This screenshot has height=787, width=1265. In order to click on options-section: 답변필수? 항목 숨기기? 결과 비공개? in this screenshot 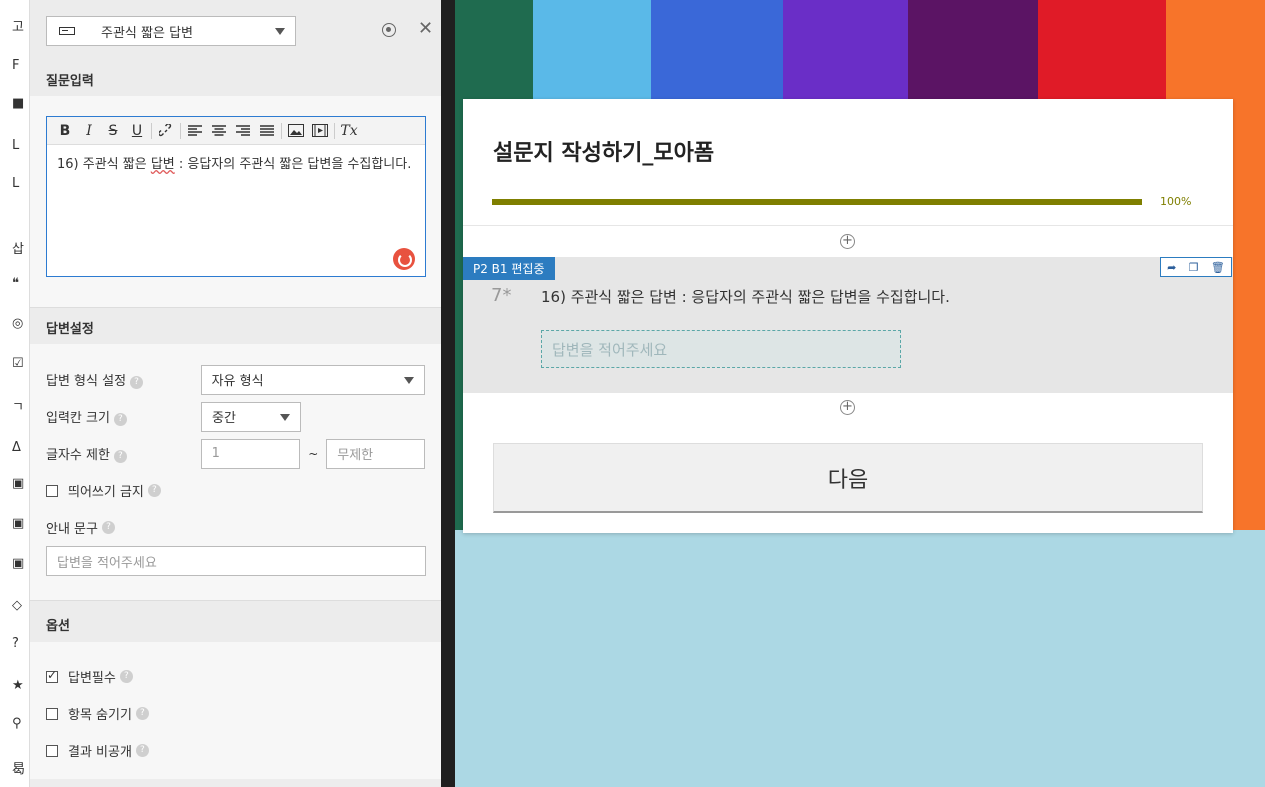, I will do `click(235, 710)`.